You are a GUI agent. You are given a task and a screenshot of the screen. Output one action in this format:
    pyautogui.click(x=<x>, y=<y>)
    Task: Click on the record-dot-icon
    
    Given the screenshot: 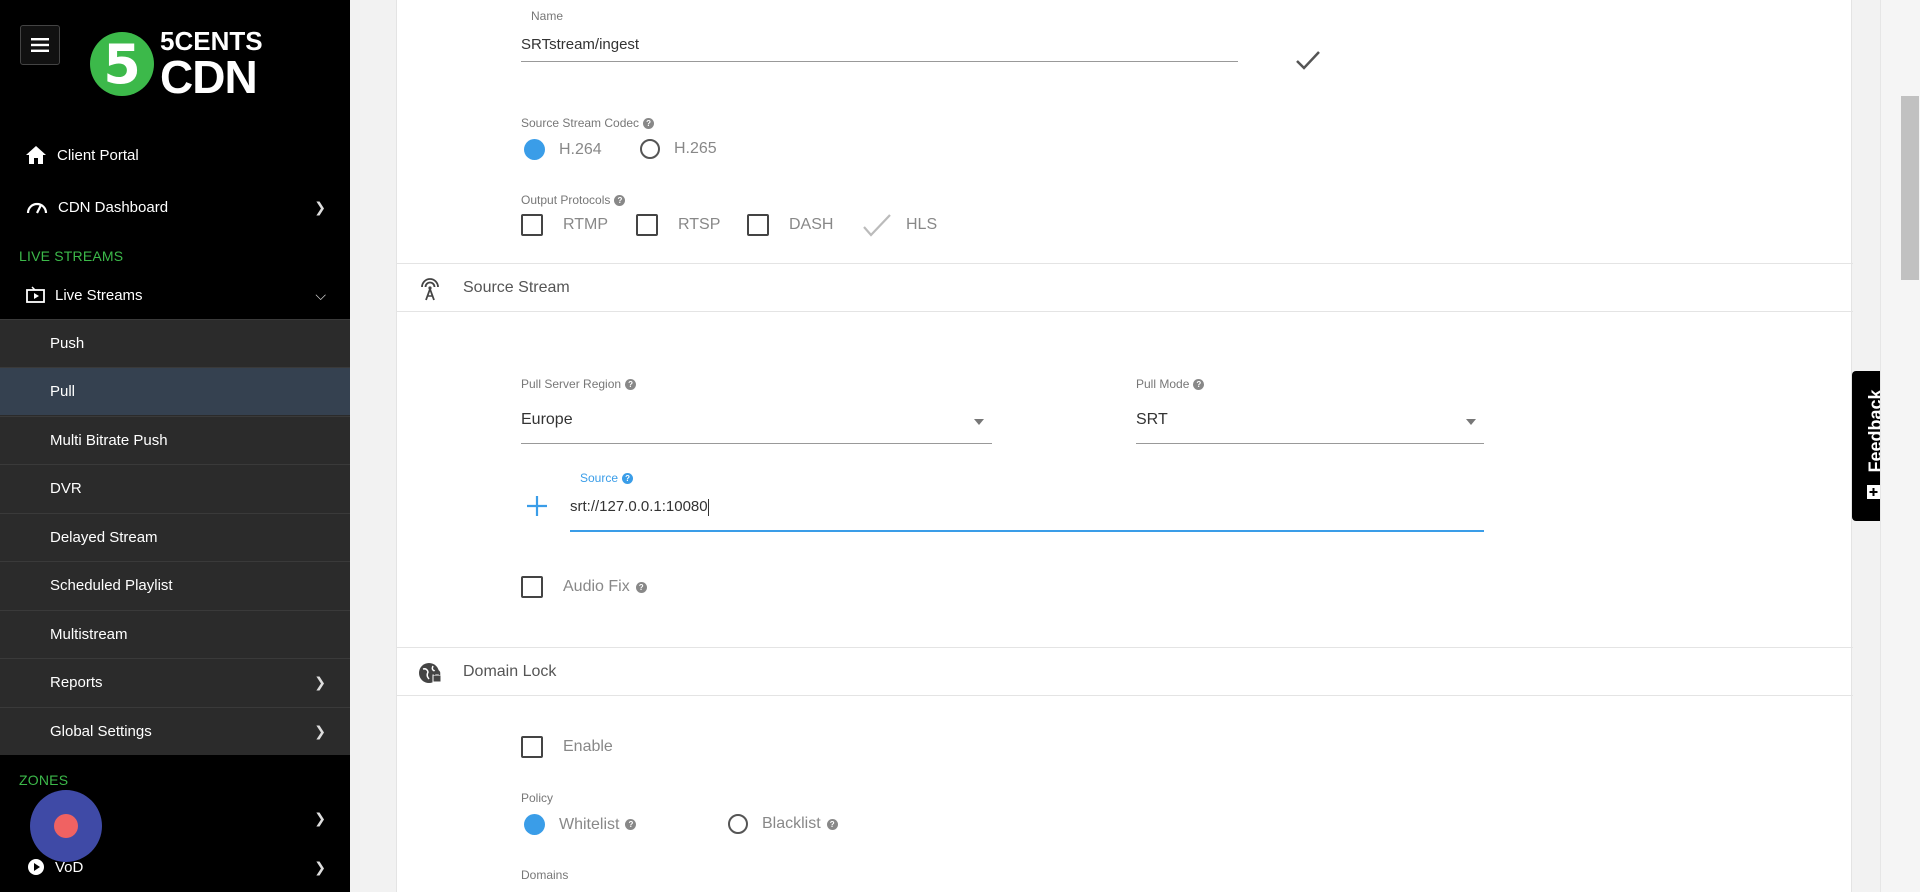 What is the action you would take?
    pyautogui.click(x=66, y=826)
    